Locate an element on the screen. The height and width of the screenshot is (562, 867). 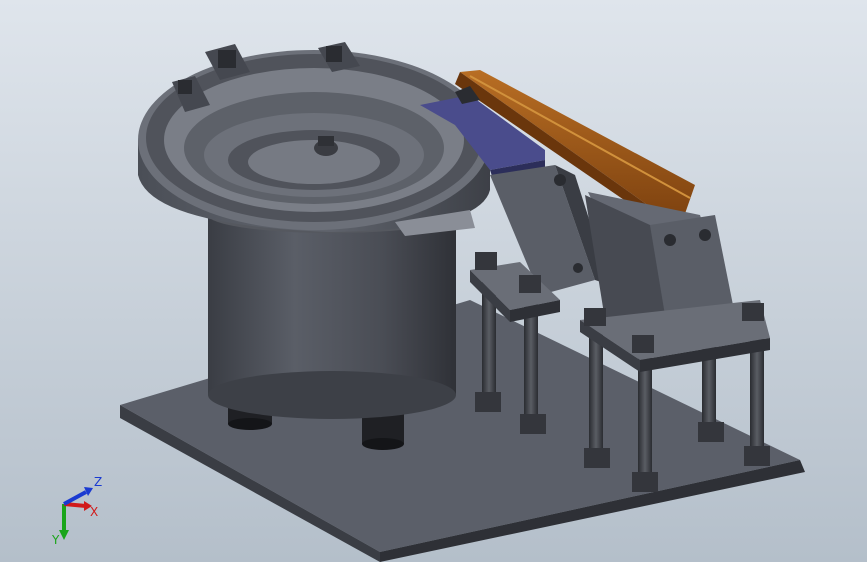
z-axis-label: Z is located at coordinates (98, 482).